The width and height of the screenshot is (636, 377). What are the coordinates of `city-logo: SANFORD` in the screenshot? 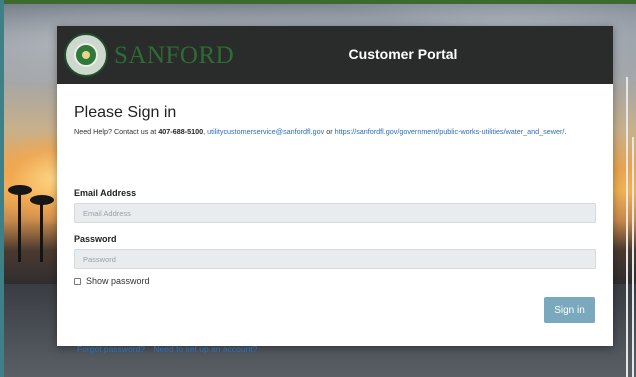 It's located at (149, 55).